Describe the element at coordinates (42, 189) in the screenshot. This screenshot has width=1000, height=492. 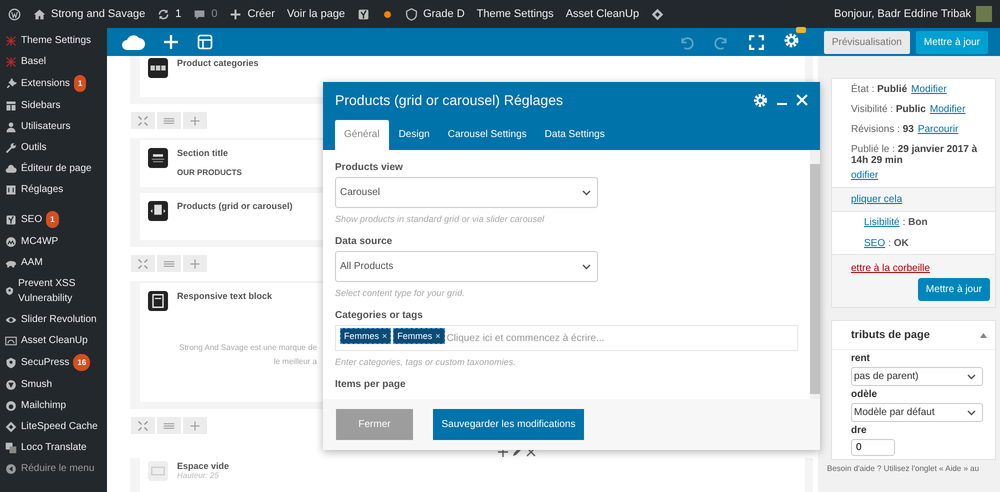
I see `menu-item: Réglages` at that location.